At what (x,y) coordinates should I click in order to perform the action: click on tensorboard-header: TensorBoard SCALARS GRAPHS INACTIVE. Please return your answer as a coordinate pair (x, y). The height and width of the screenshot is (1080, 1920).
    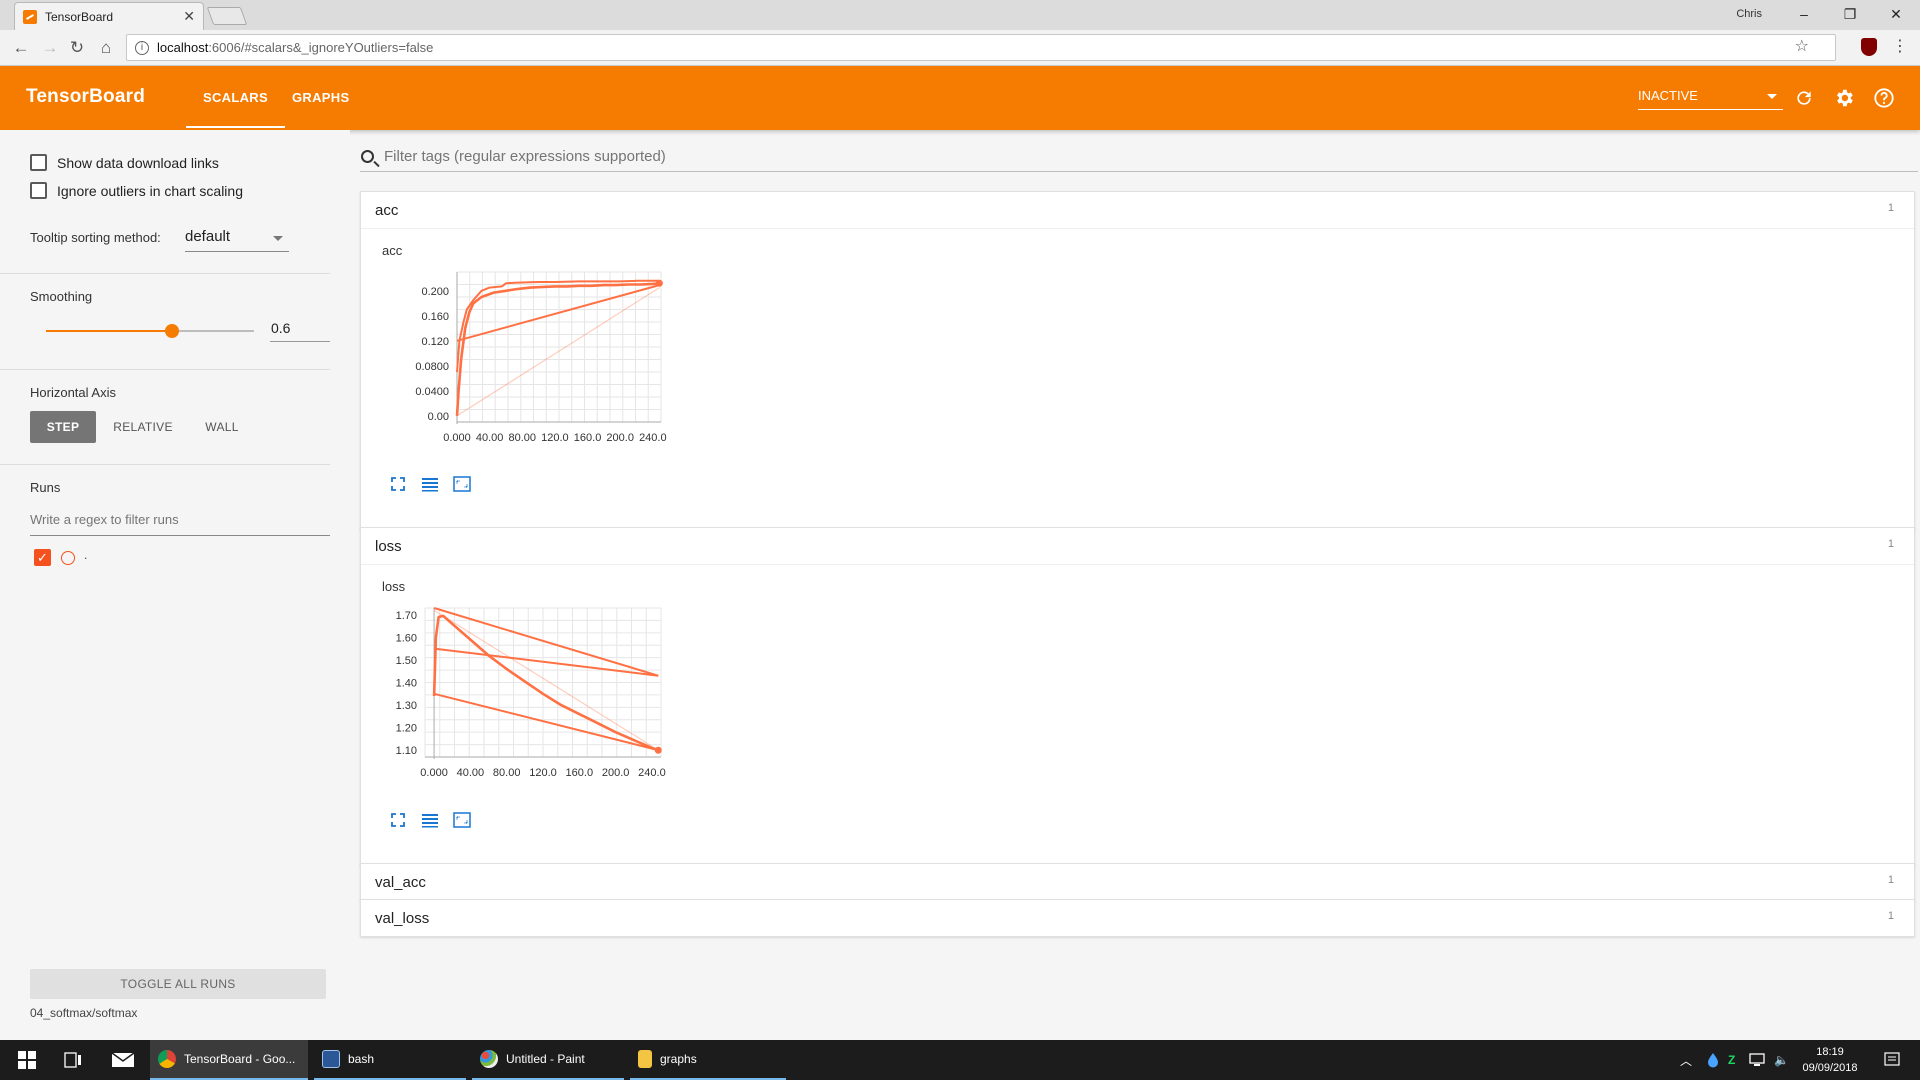
    Looking at the image, I should click on (960, 98).